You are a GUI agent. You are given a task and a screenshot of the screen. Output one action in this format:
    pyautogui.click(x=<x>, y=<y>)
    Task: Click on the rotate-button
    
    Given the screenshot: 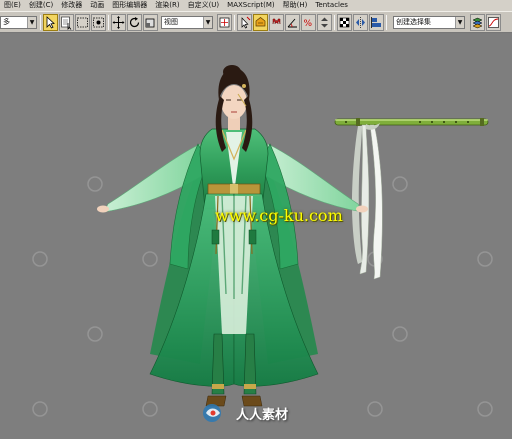 What is the action you would take?
    pyautogui.click(x=134, y=22)
    